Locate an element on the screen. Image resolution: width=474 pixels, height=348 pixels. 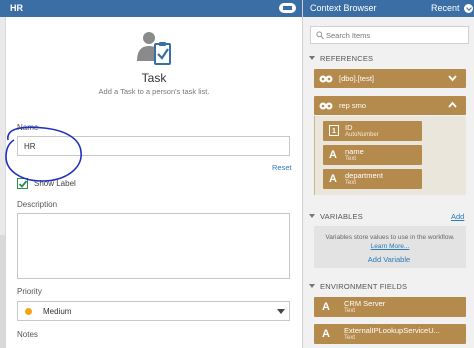
svg-text: 1 is located at coordinates (334, 131).